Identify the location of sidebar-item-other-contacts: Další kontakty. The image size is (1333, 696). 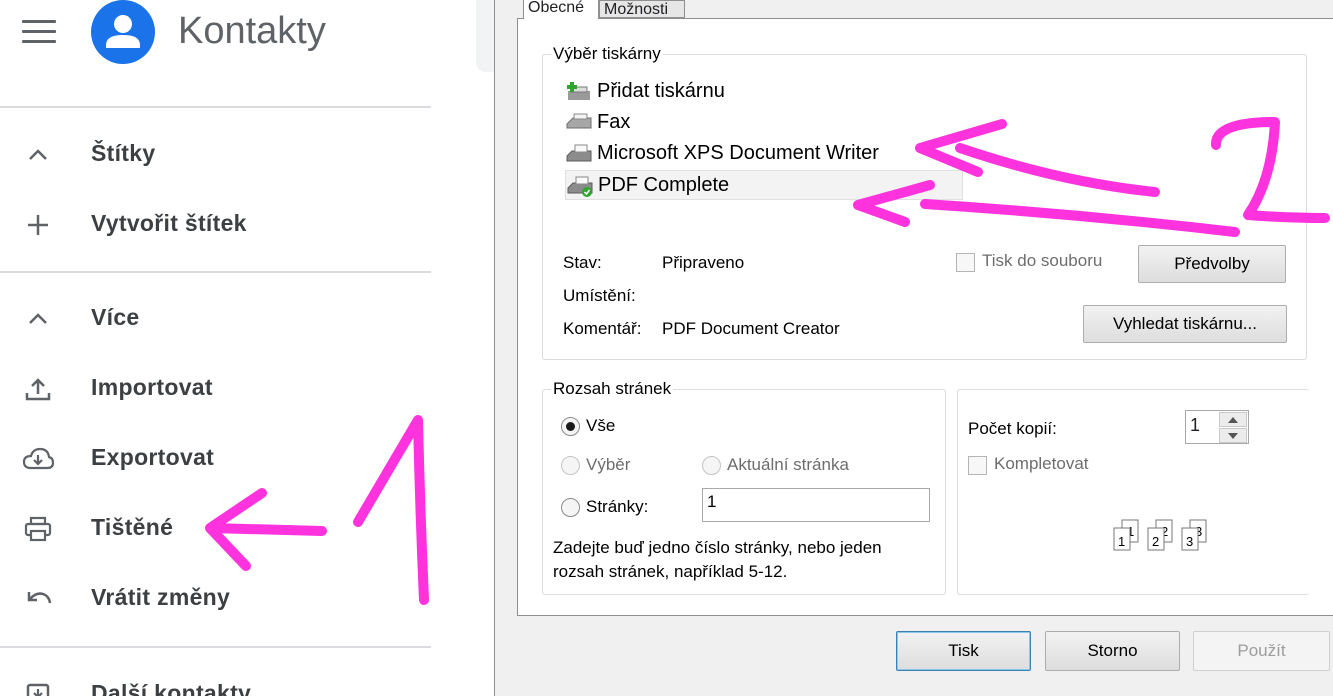
(215, 680).